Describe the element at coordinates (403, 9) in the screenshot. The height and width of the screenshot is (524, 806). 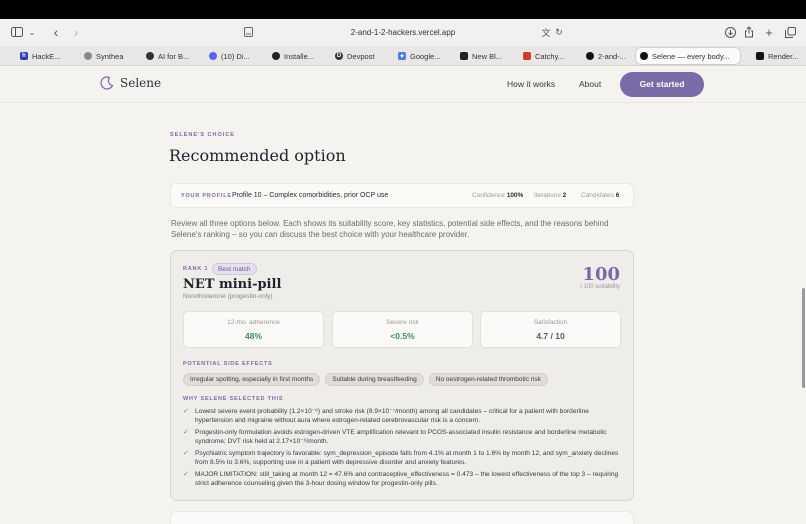
I see `top-black-strip` at that location.